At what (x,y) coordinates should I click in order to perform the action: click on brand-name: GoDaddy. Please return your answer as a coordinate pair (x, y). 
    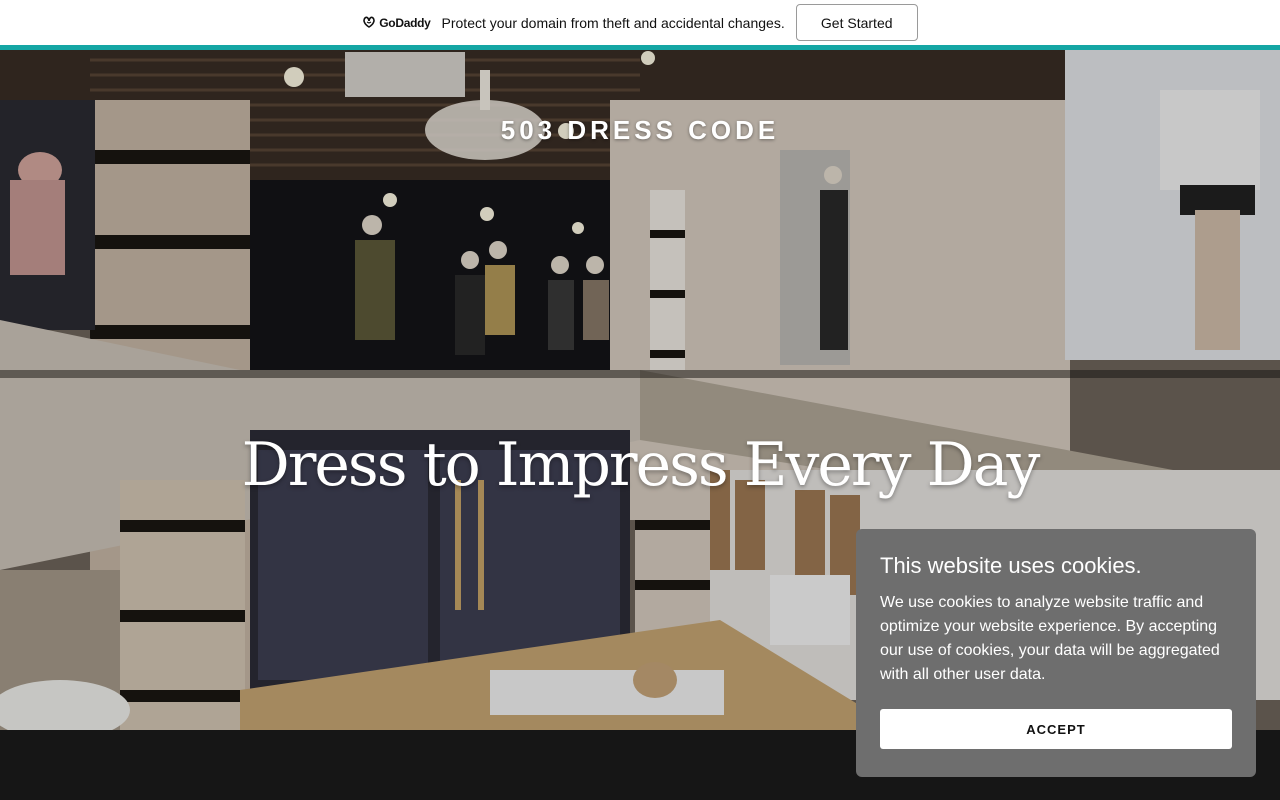
    Looking at the image, I should click on (405, 22).